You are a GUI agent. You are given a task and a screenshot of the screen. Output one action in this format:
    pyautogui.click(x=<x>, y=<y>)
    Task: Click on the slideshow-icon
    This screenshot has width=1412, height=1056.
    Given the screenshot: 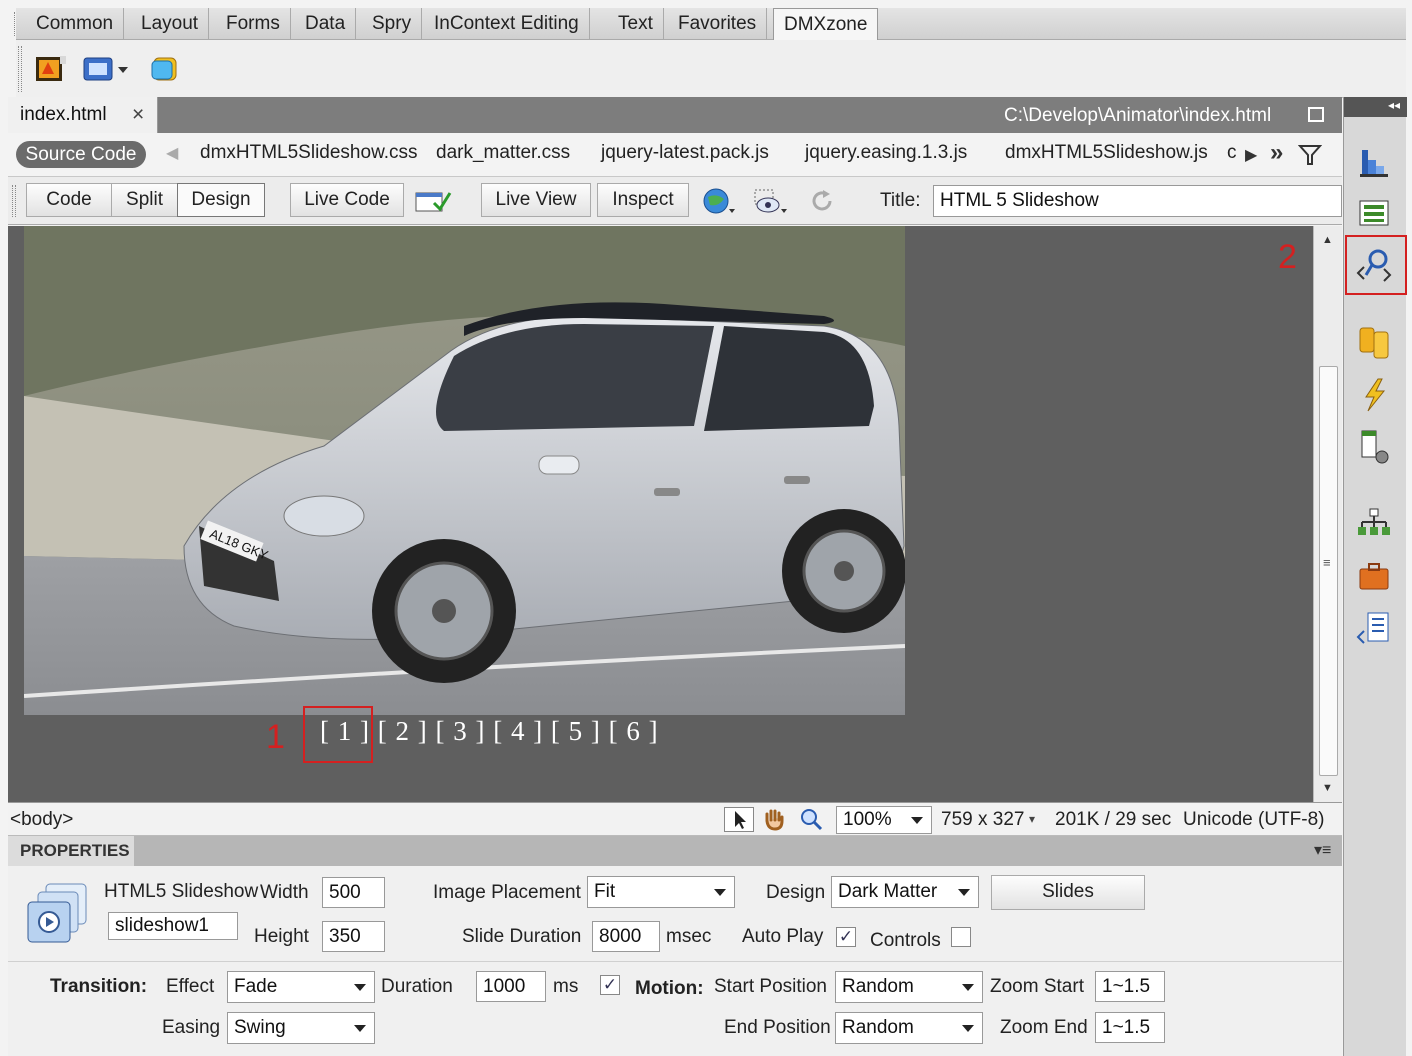 What is the action you would take?
    pyautogui.click(x=107, y=69)
    